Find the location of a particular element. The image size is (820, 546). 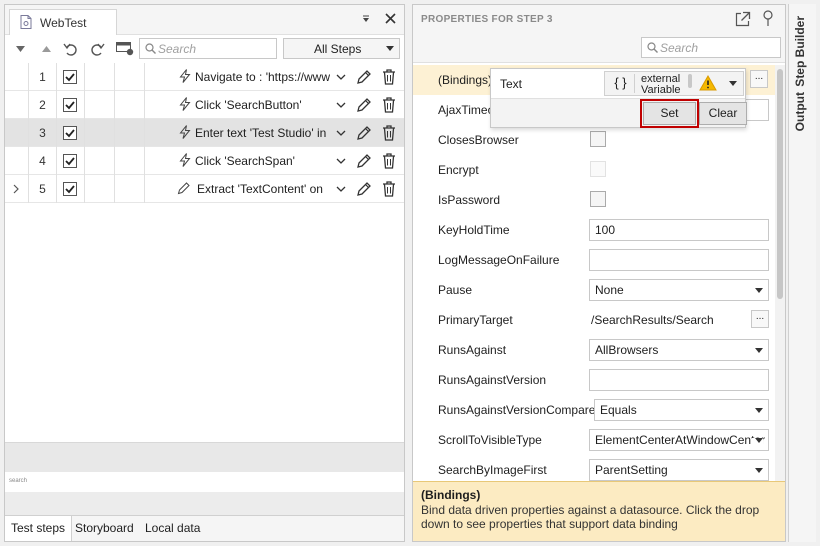

property-name: IsPassword is located at coordinates (469, 200).